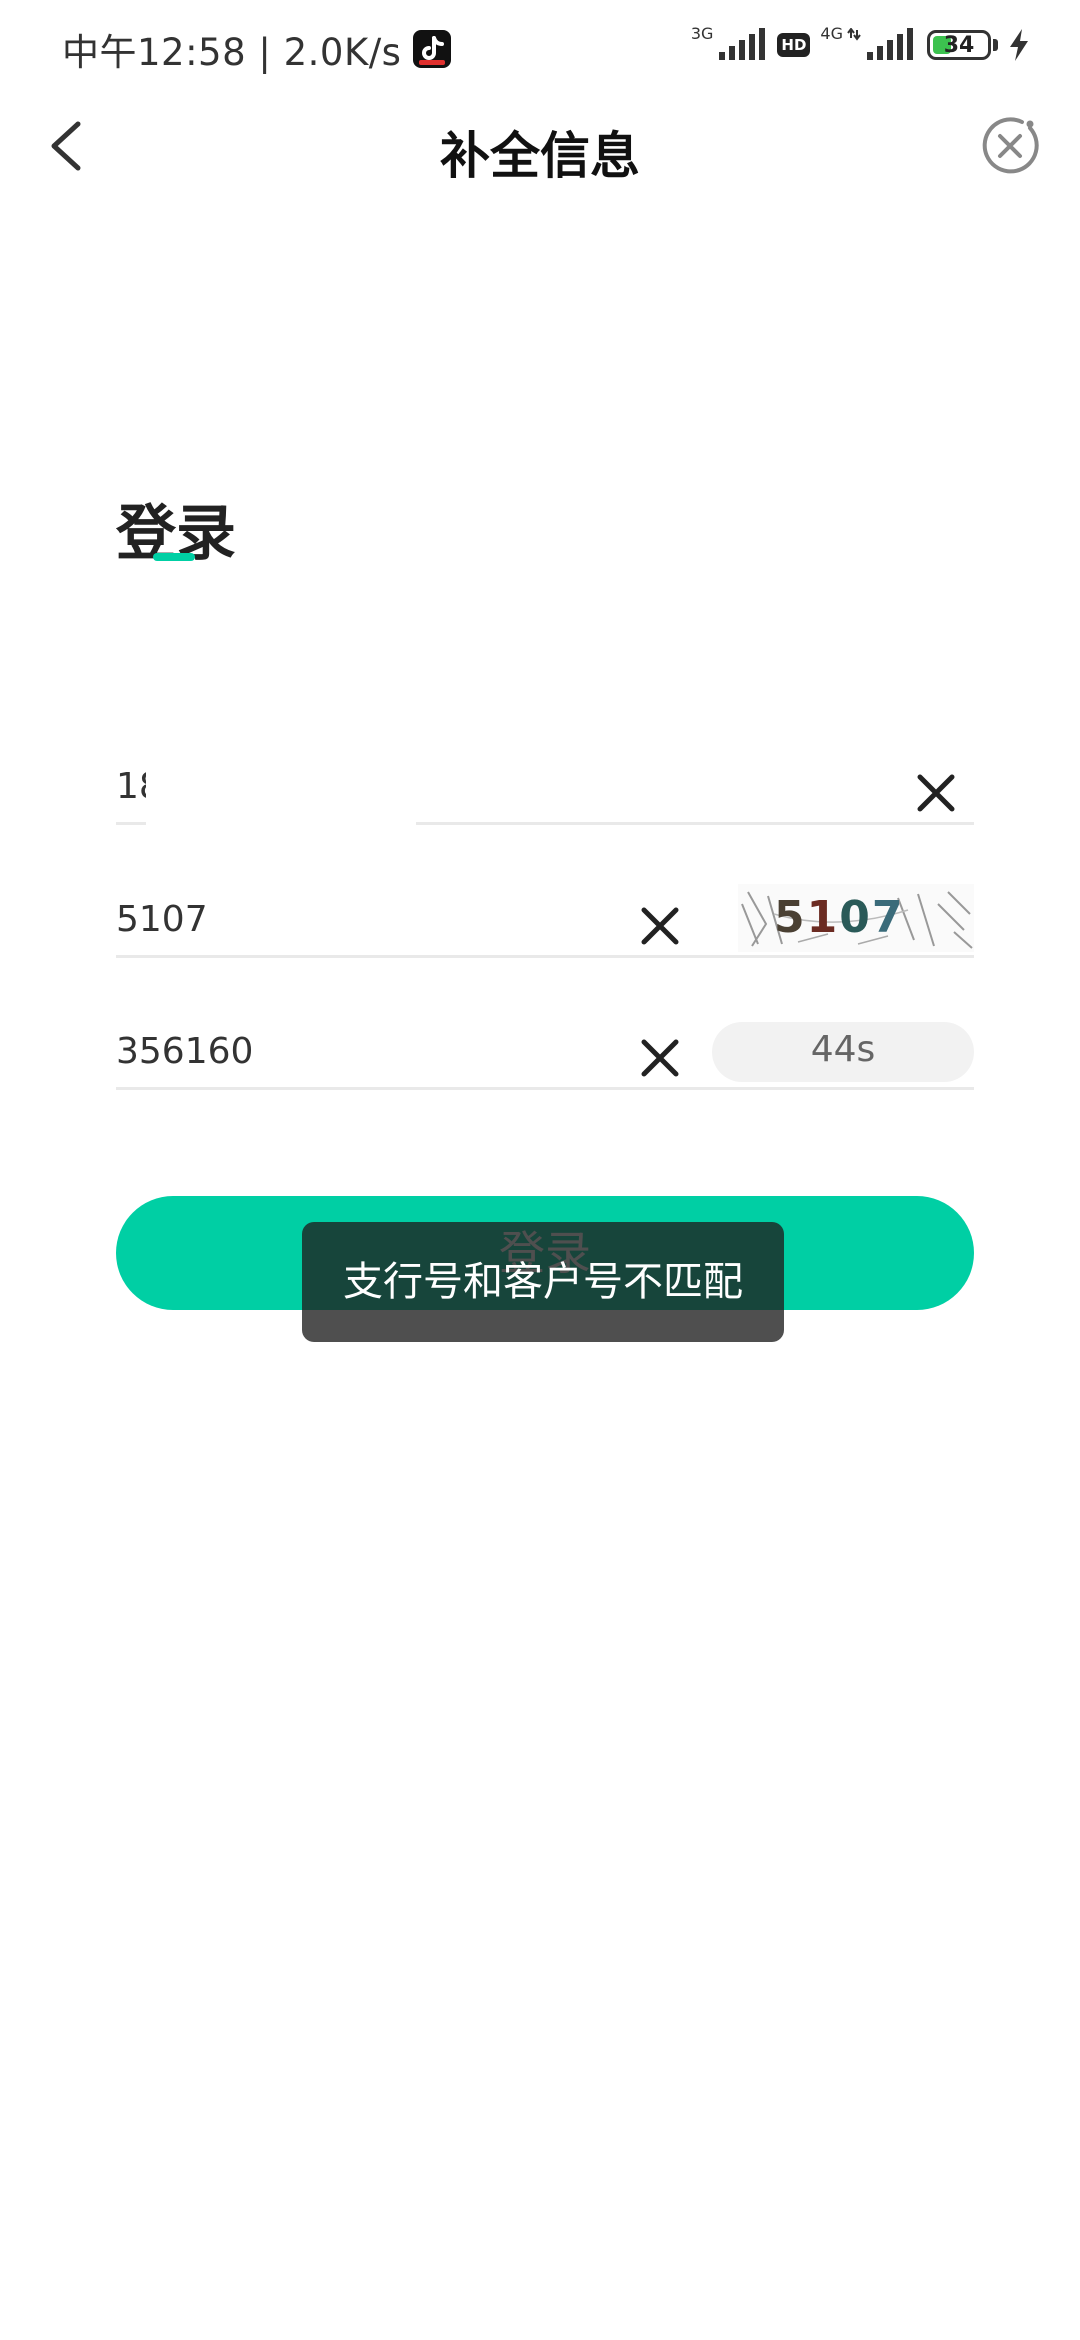 The image size is (1080, 2340). What do you see at coordinates (702, 33) in the screenshot?
I see `network-3g-label: 3G` at bounding box center [702, 33].